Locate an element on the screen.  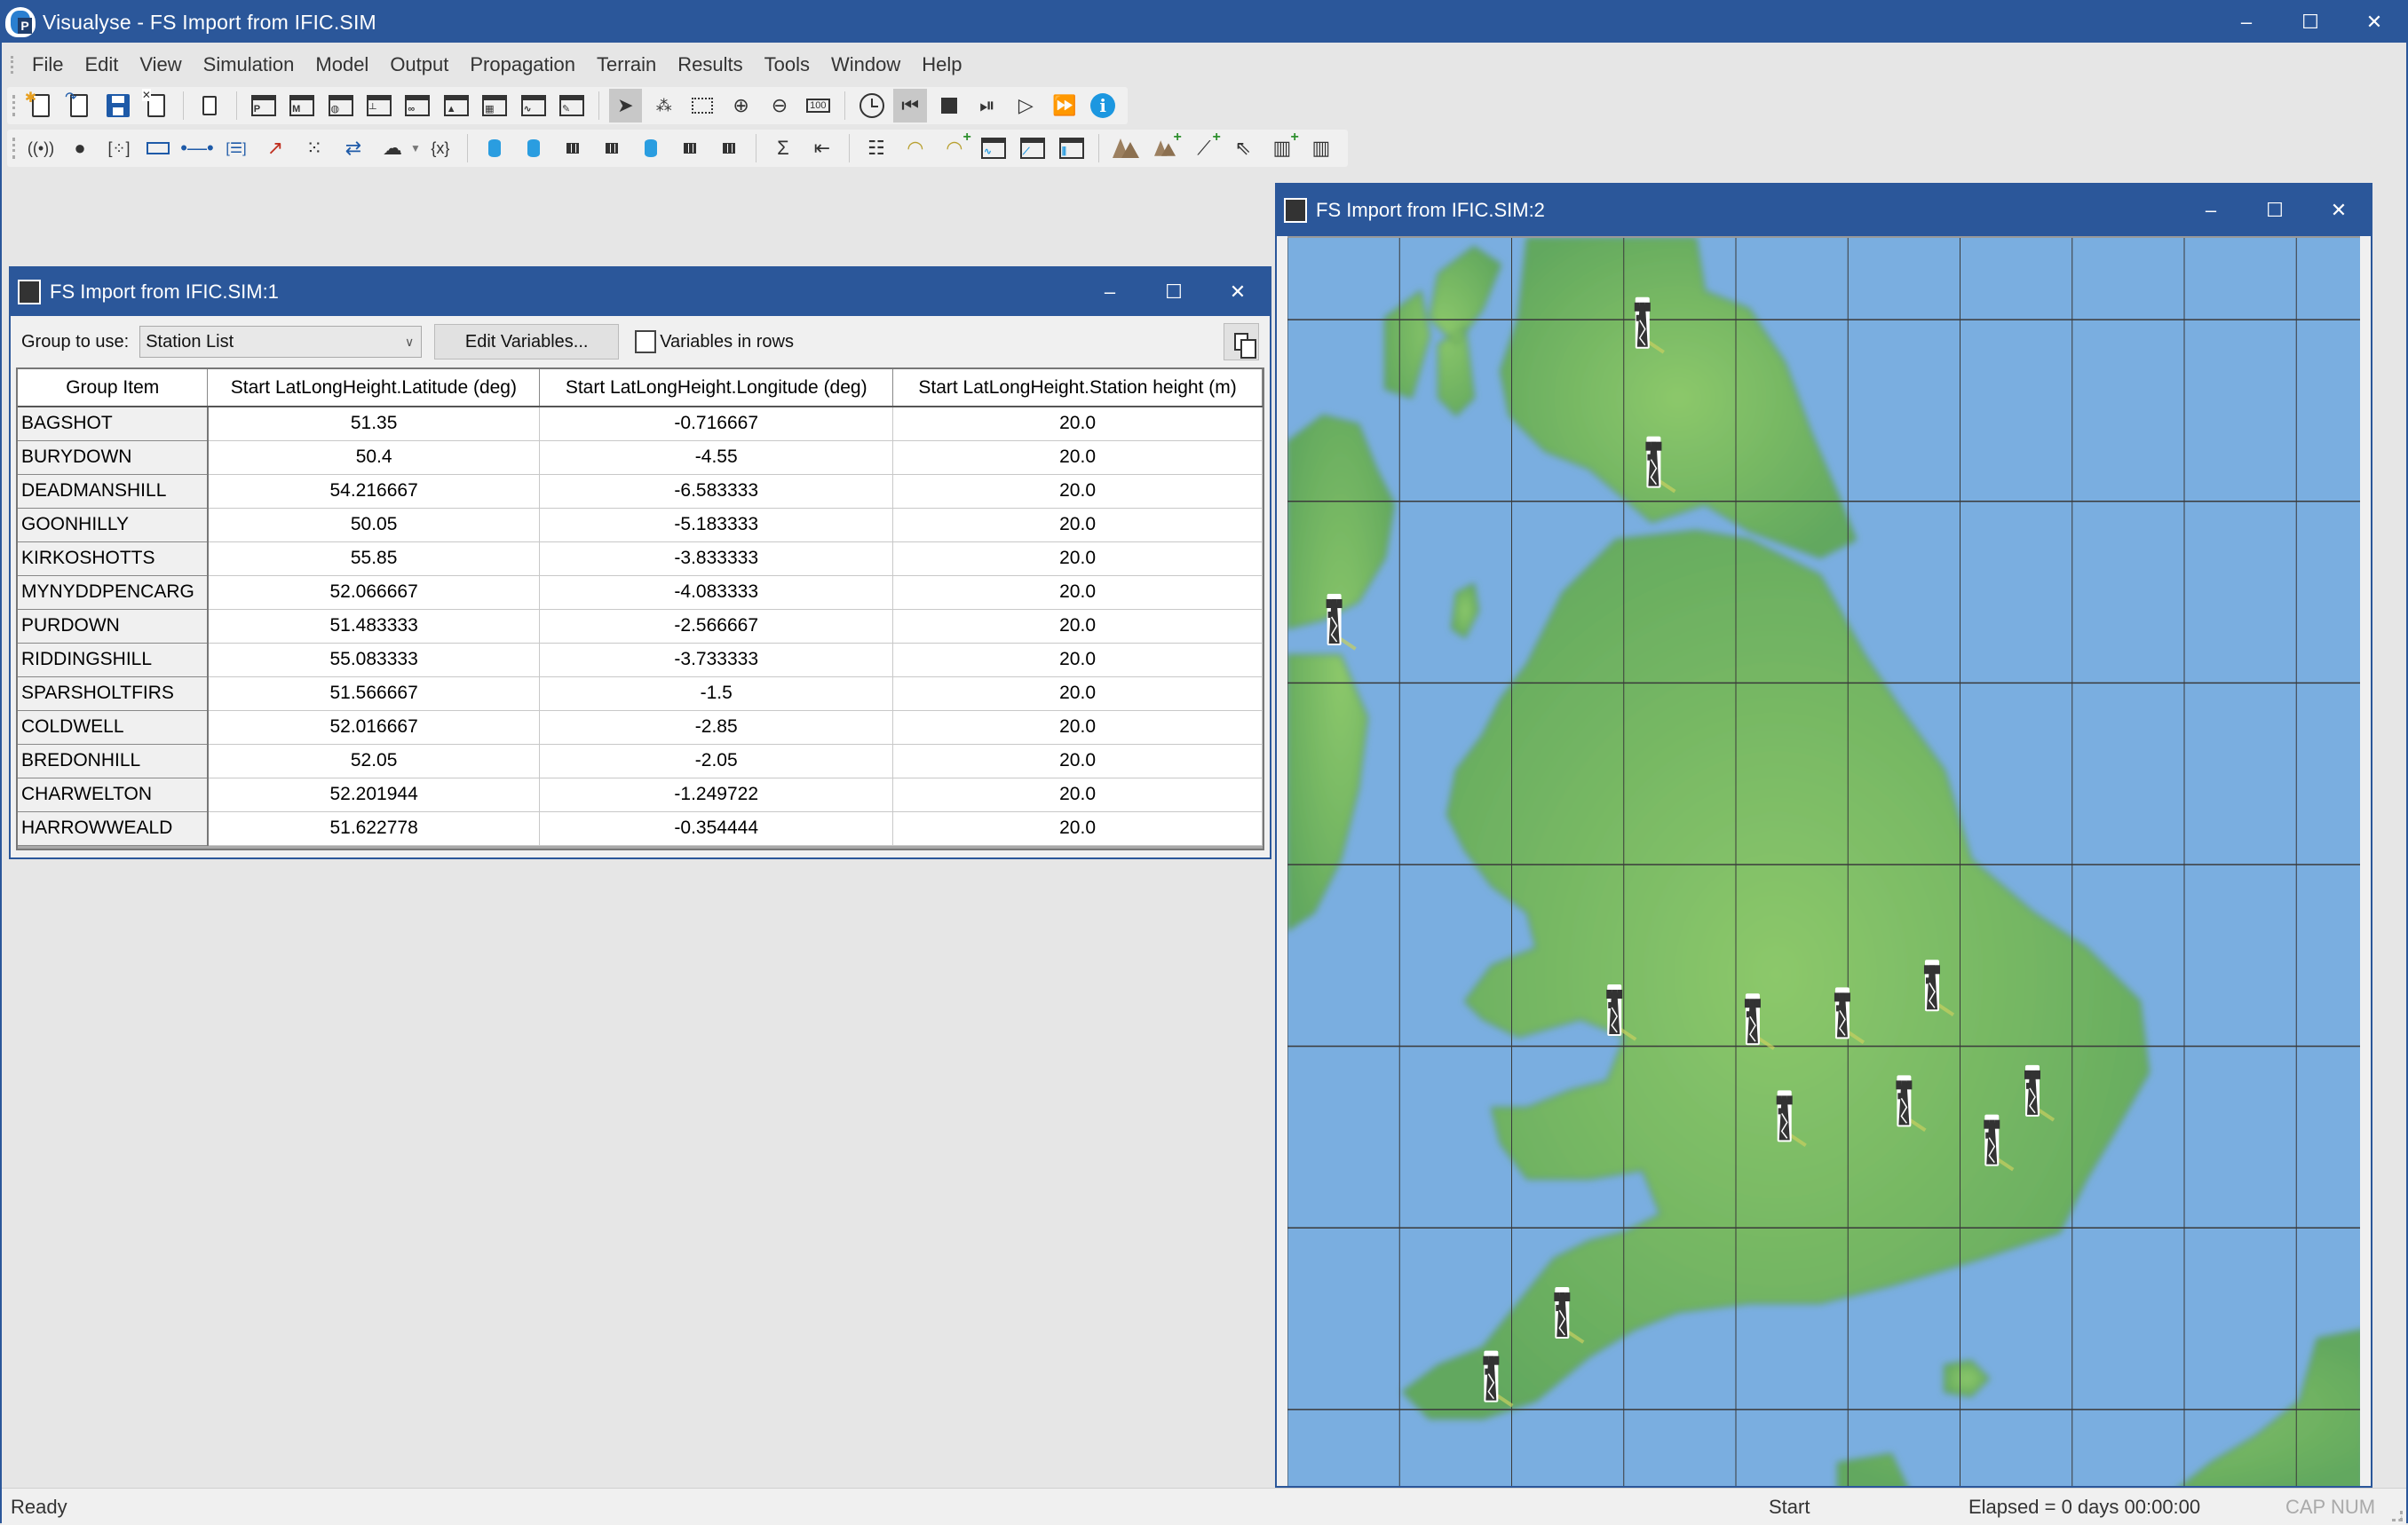
hierarchy-window-button: ┴ is located at coordinates (378, 105).